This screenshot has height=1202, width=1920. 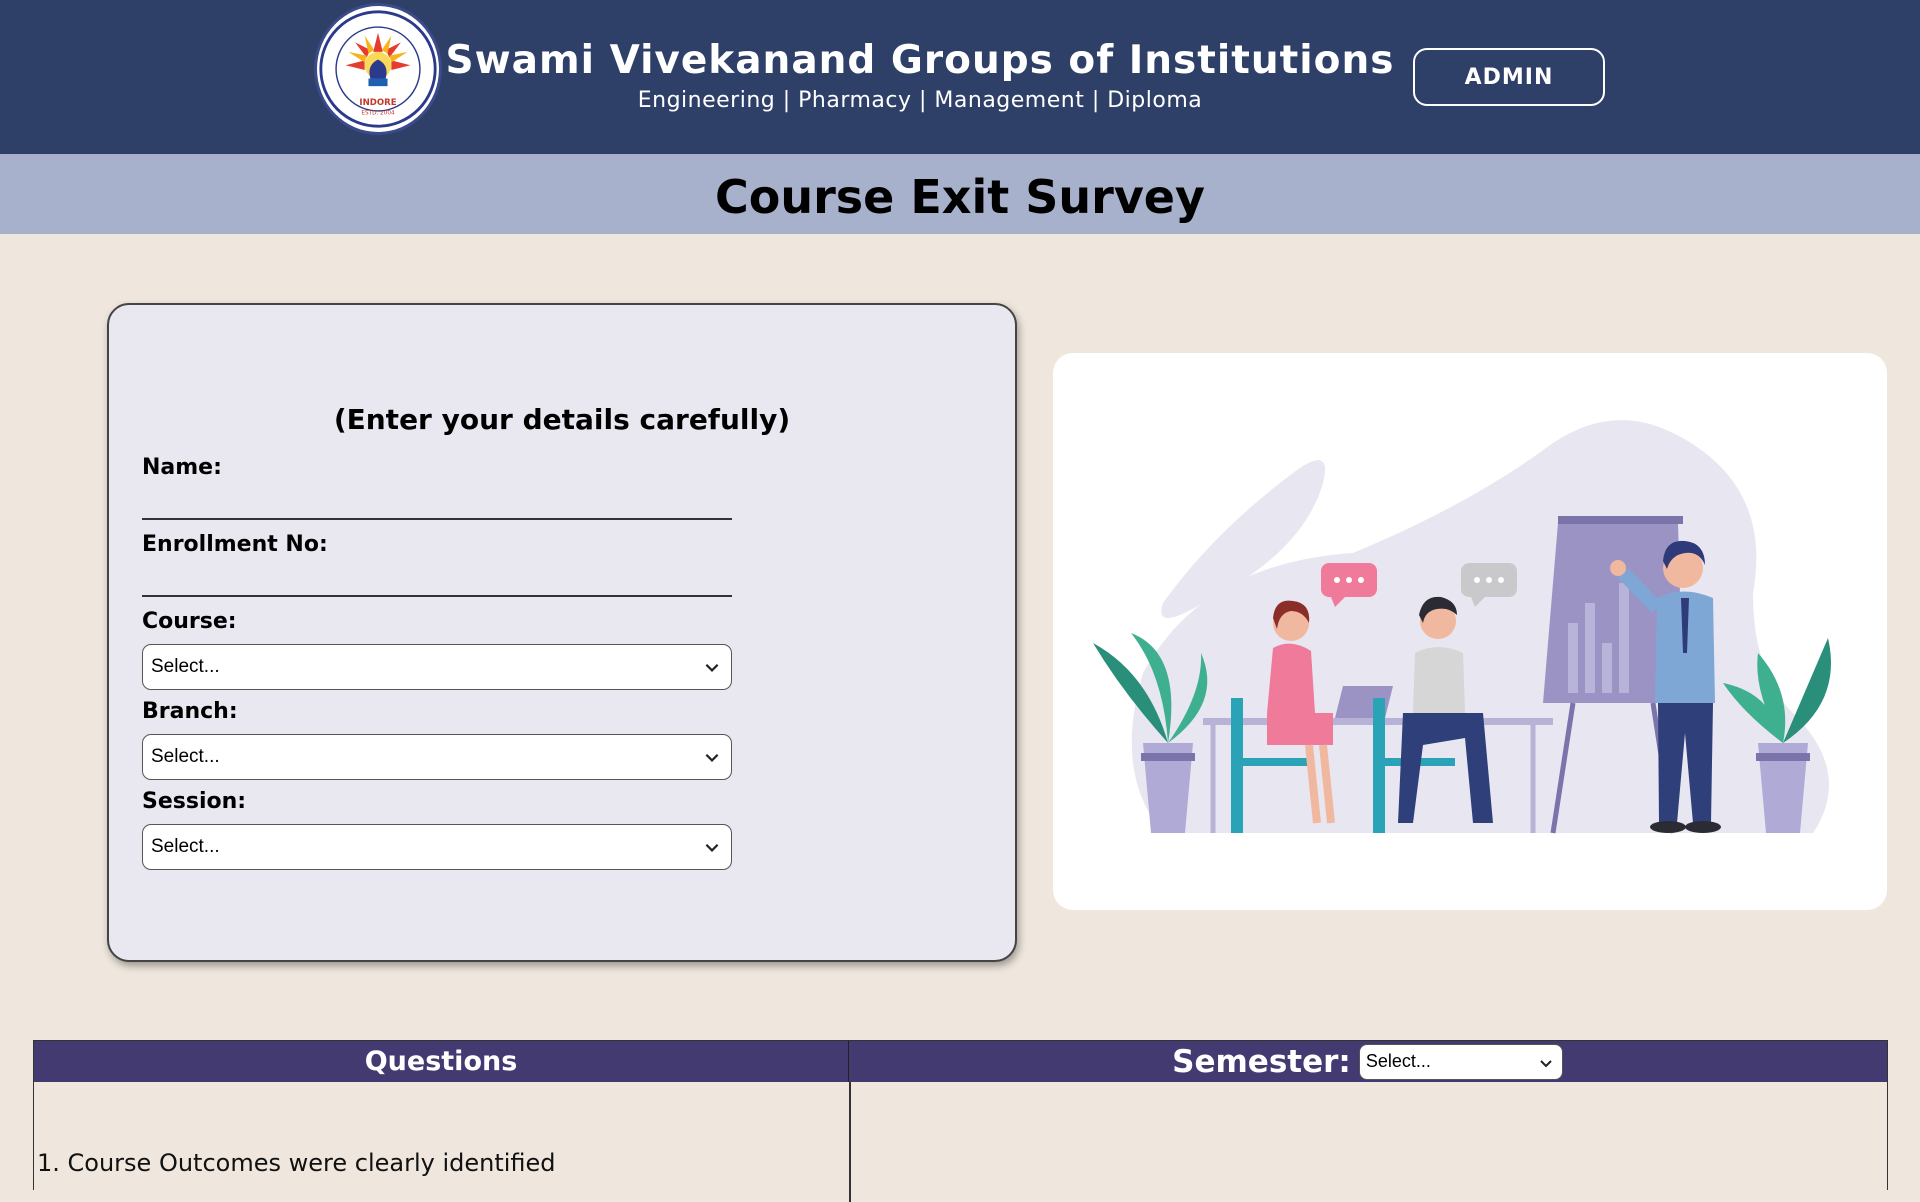 I want to click on name-label: Name:, so click(x=182, y=467).